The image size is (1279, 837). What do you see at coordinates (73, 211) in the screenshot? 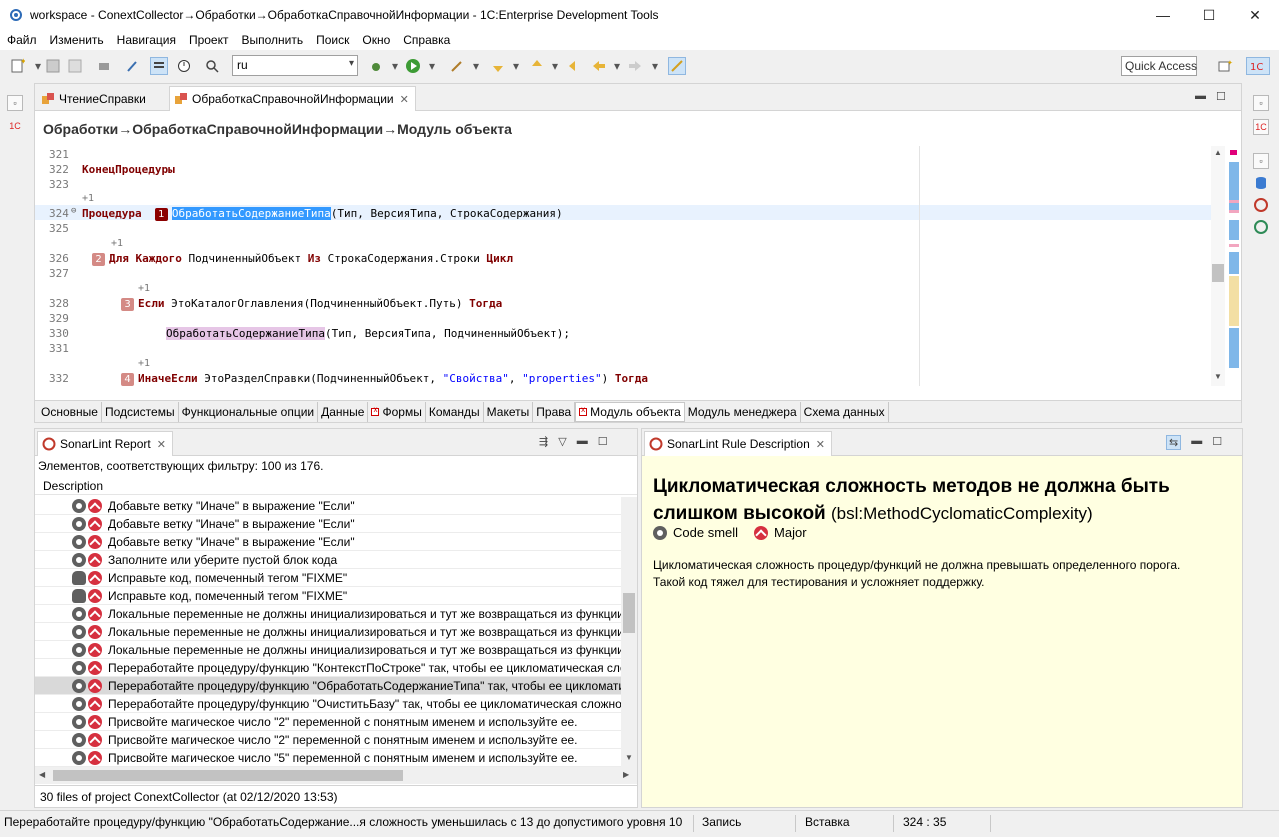
I see `fold-icon: ⊖` at bounding box center [73, 211].